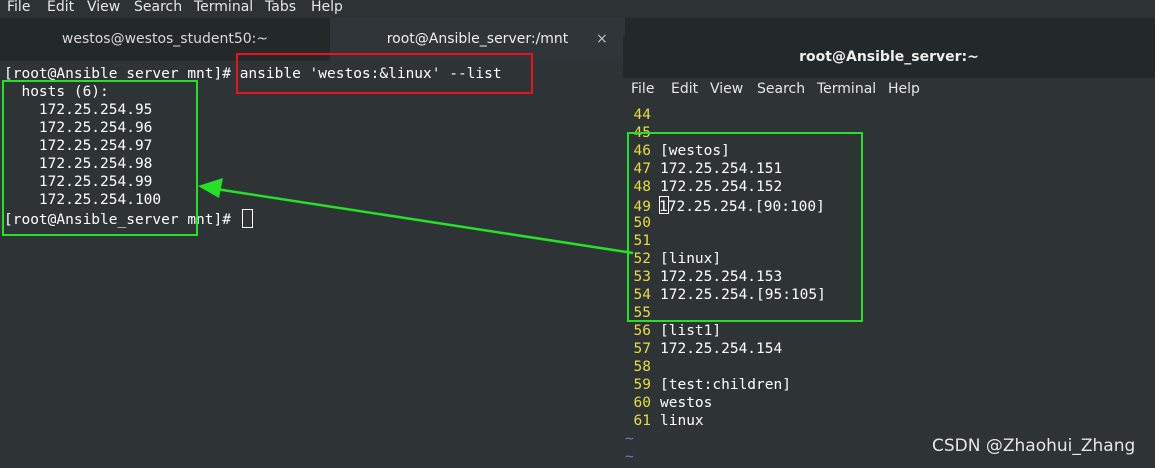 This screenshot has height=468, width=1155. I want to click on arrow-shaft, so click(424, 221).